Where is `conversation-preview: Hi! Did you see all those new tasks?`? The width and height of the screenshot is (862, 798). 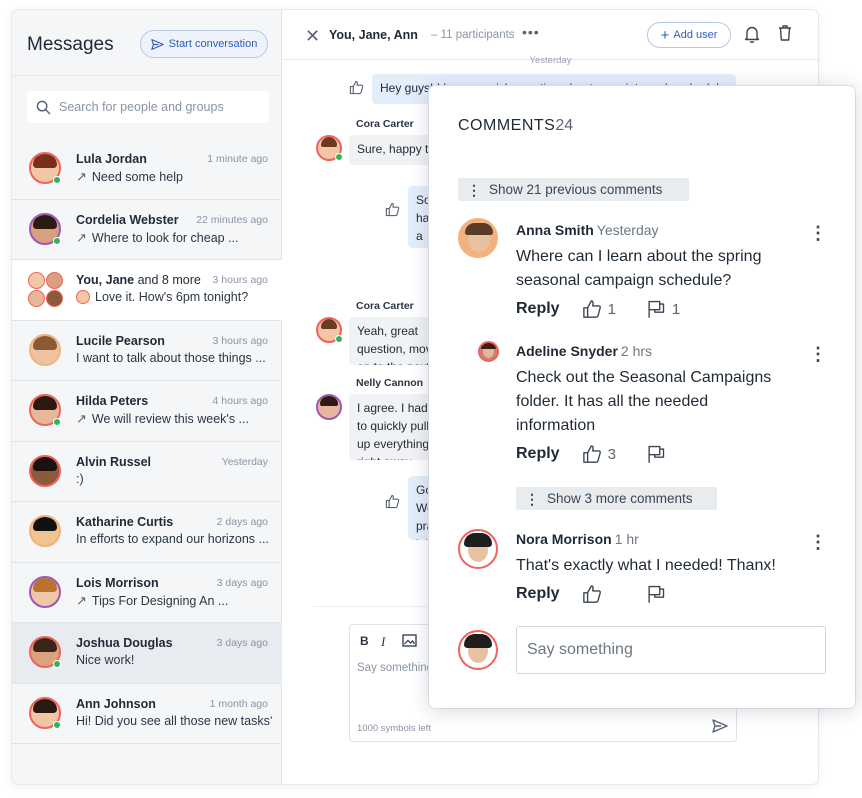
conversation-preview: Hi! Did you see all those new tasks? is located at coordinates (174, 721).